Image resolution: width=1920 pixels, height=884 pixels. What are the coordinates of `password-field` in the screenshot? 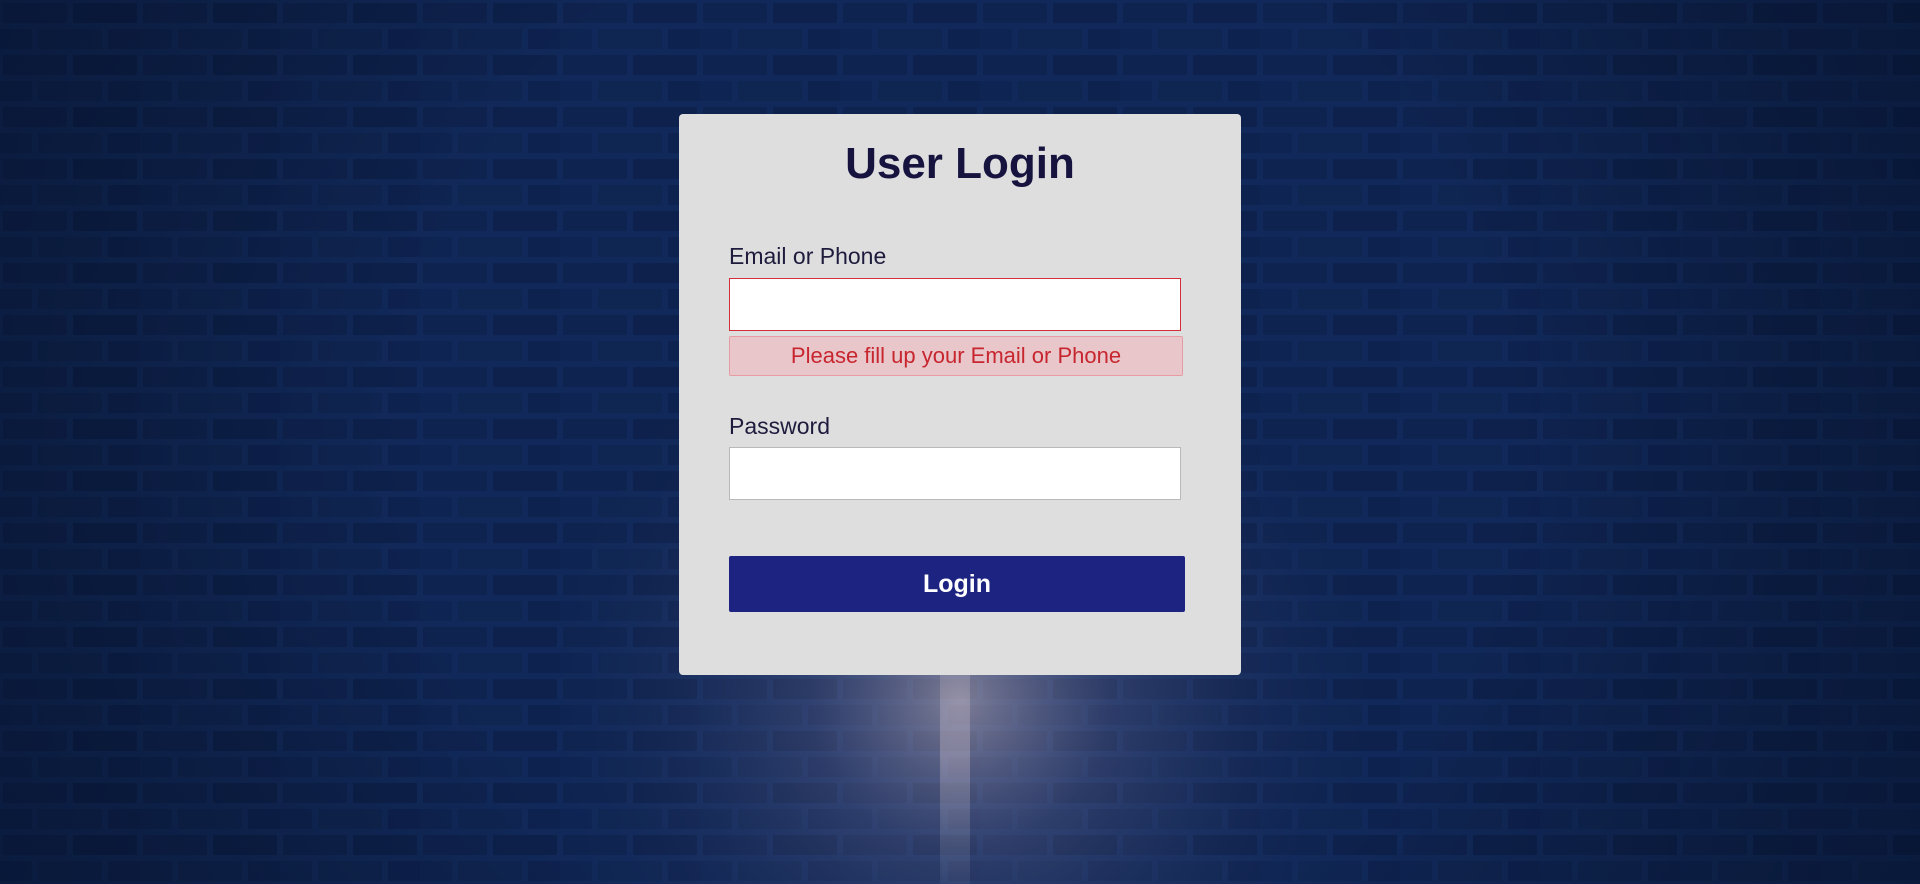 It's located at (955, 473).